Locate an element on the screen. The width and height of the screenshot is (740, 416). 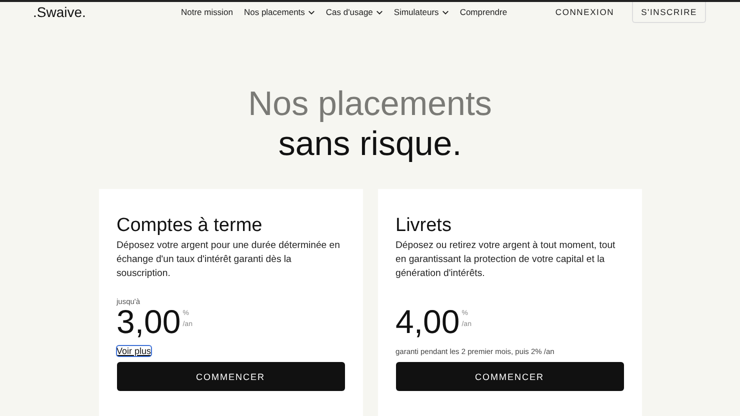
card-title: Comptes à terme is located at coordinates (190, 226).